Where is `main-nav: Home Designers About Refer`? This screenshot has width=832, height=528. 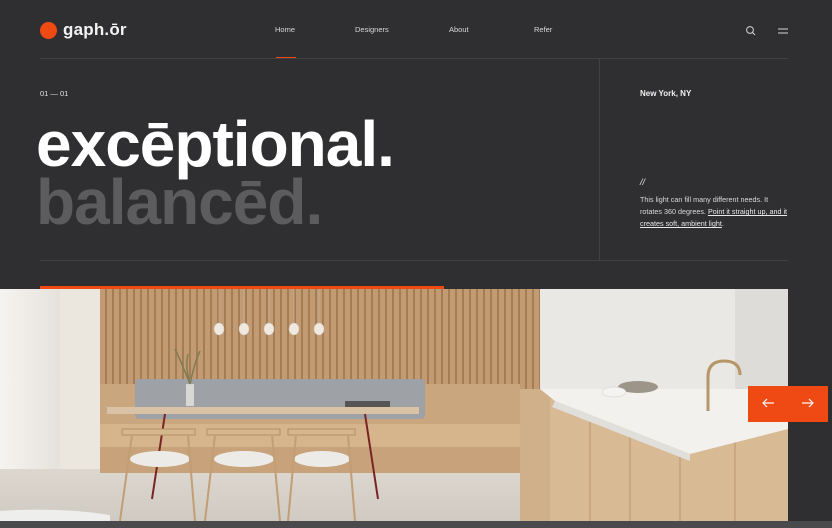 main-nav: Home Designers About Refer is located at coordinates (416, 31).